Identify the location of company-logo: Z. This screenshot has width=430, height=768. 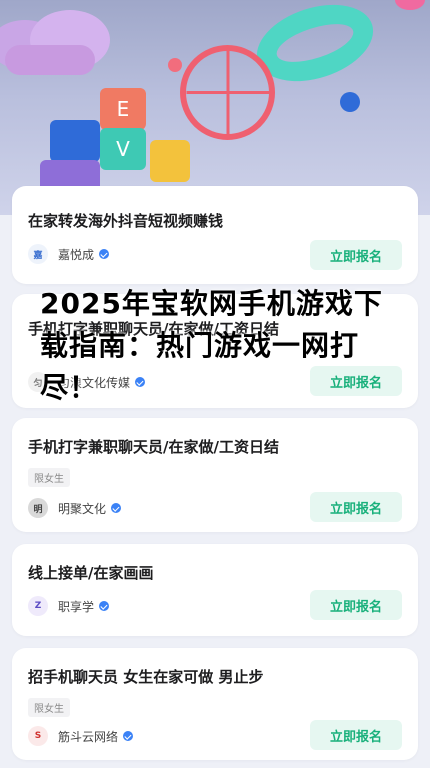
(38, 606).